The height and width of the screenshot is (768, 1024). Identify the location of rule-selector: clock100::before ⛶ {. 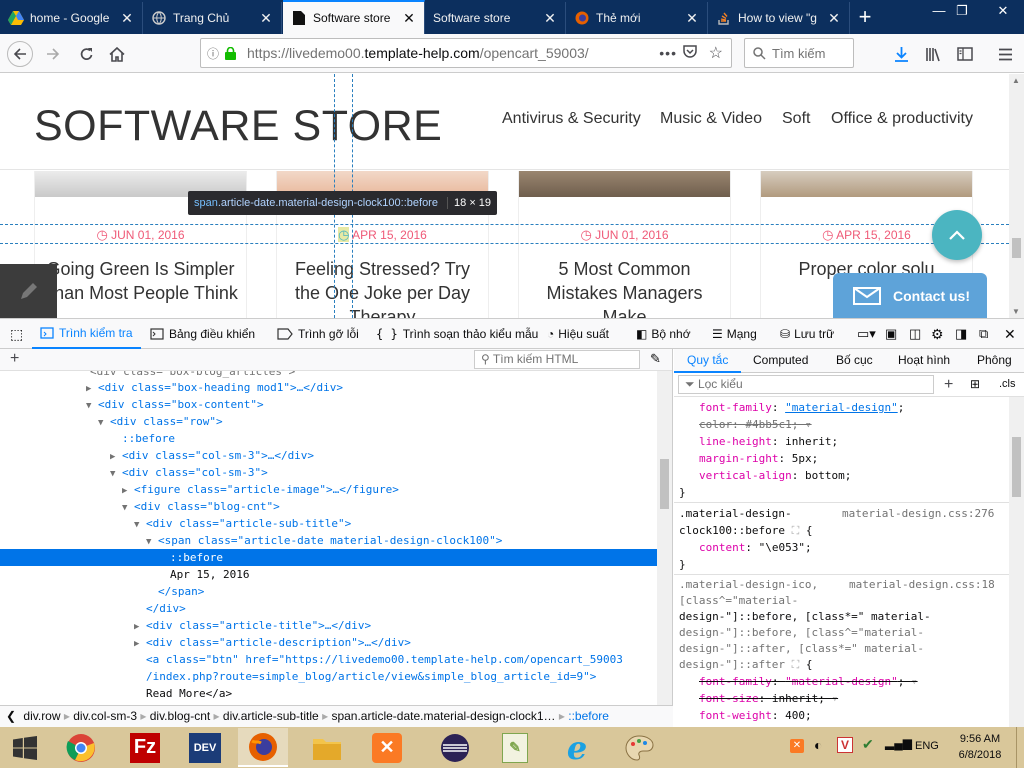
(746, 530).